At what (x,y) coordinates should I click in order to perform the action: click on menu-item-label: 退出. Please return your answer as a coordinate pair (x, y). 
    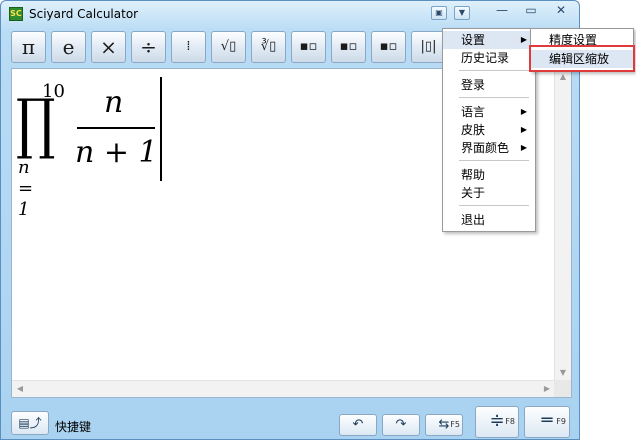
    Looking at the image, I should click on (473, 220).